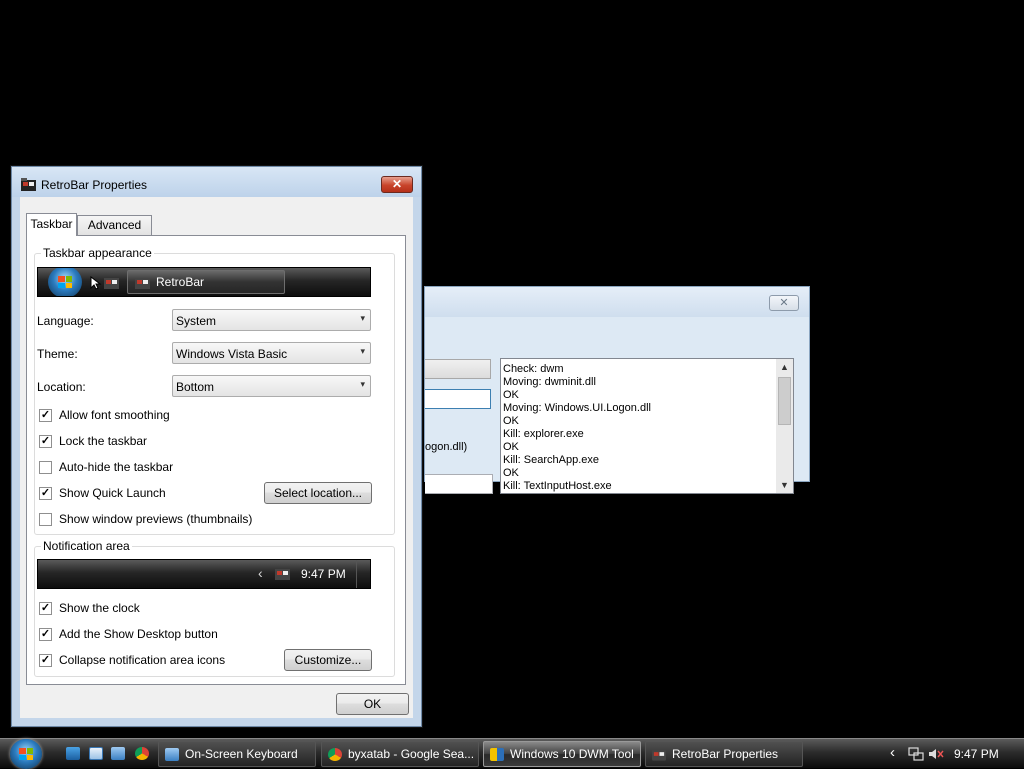  Describe the element at coordinates (497, 754) in the screenshot. I see `dwm-tool-icon` at that location.